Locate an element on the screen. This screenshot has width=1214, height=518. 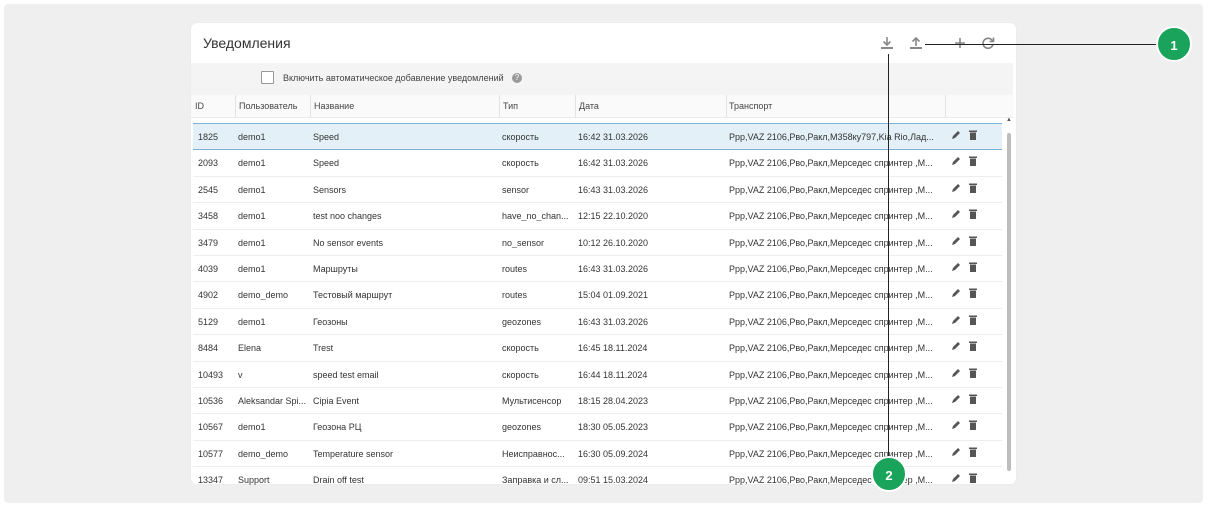
cell-type: скорость is located at coordinates (520, 163).